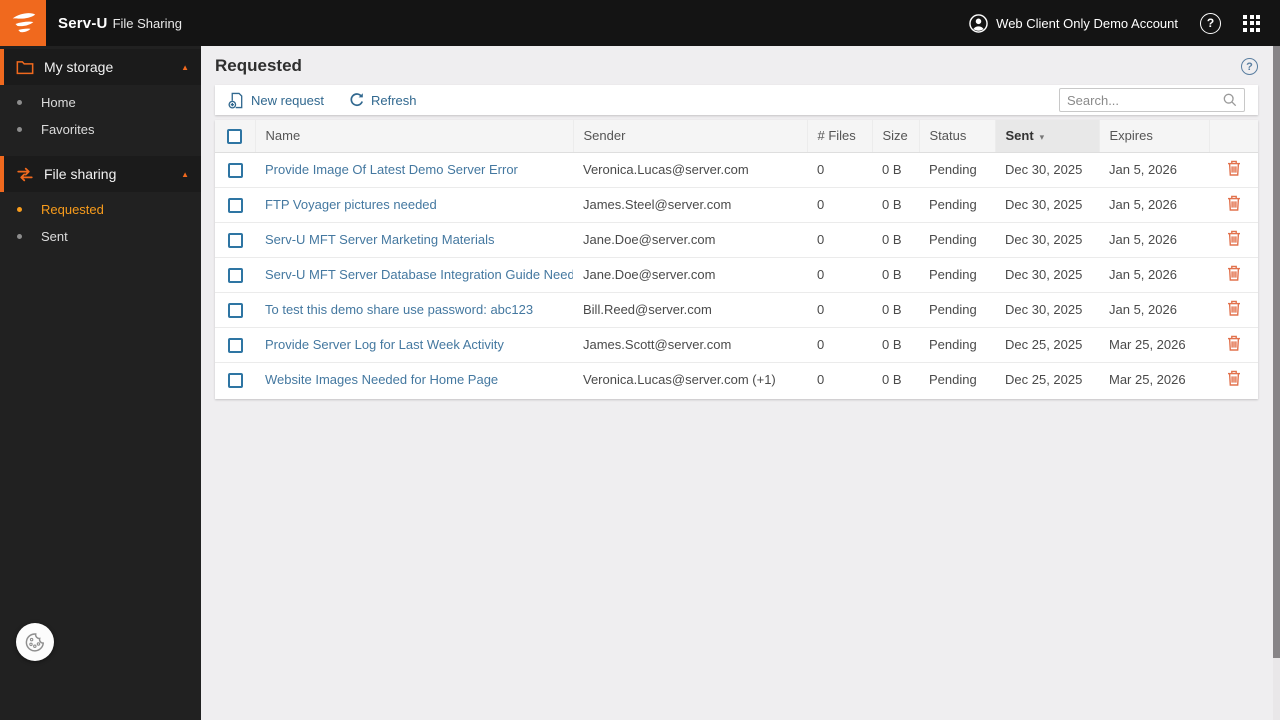  What do you see at coordinates (649, 274) in the screenshot?
I see `sender-cell: Jane.Doe@server.com` at bounding box center [649, 274].